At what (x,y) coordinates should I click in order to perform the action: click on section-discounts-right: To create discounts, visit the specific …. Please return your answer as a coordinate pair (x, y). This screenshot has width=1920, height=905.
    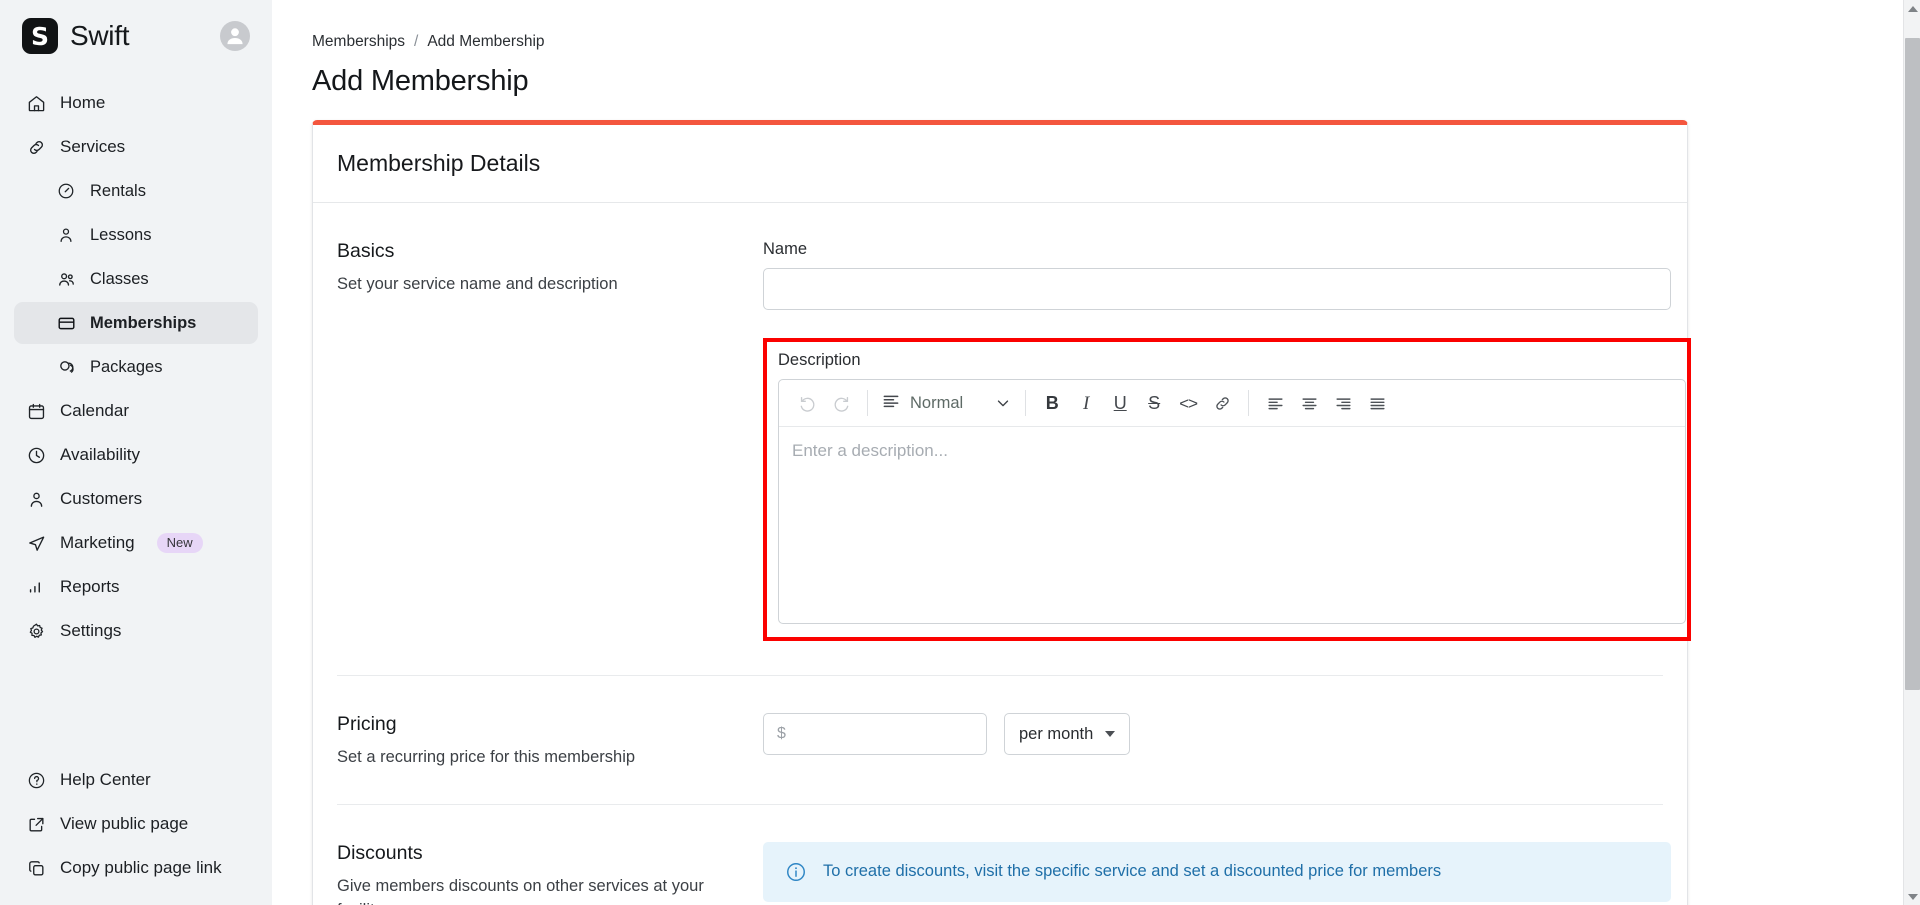
    Looking at the image, I should click on (1217, 873).